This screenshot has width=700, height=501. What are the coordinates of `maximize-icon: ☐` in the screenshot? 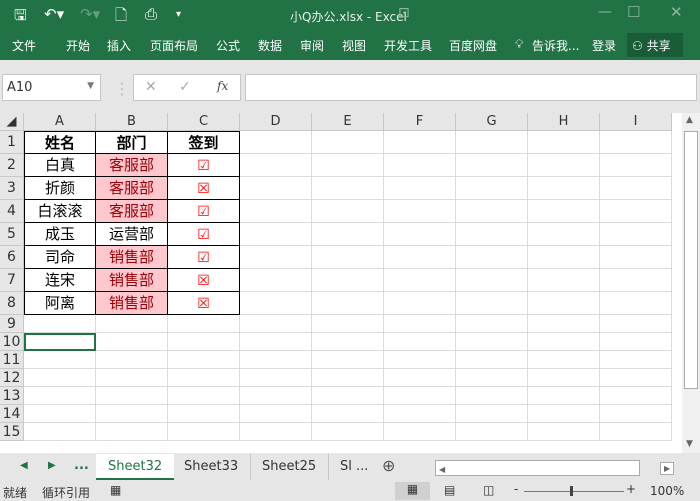 It's located at (633, 12).